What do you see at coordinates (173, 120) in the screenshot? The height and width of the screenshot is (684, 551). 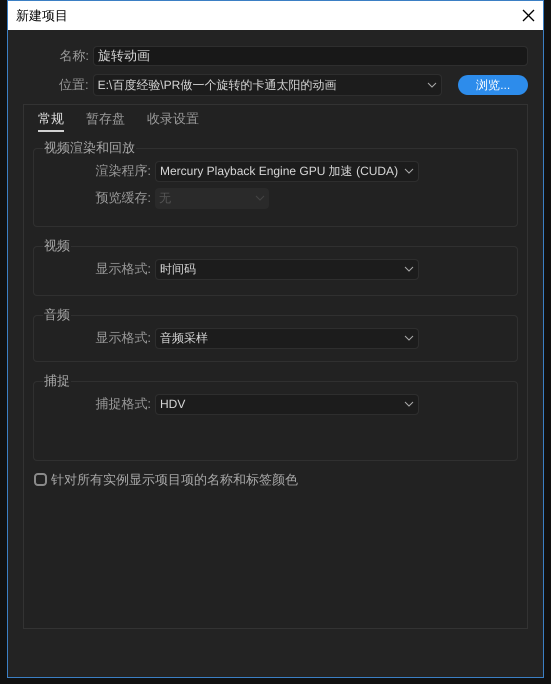 I see `tab: 收录设置` at bounding box center [173, 120].